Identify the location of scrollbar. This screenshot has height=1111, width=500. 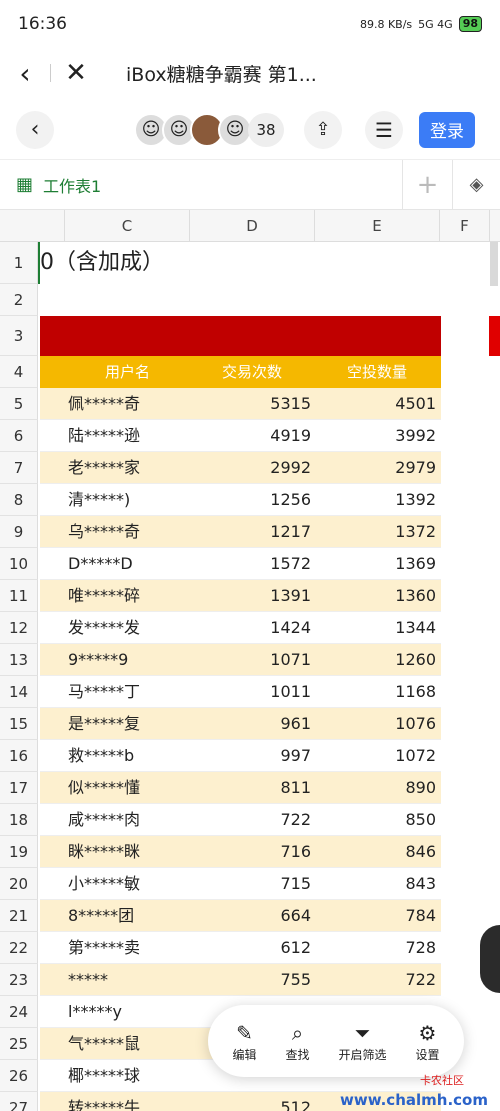
(494, 264).